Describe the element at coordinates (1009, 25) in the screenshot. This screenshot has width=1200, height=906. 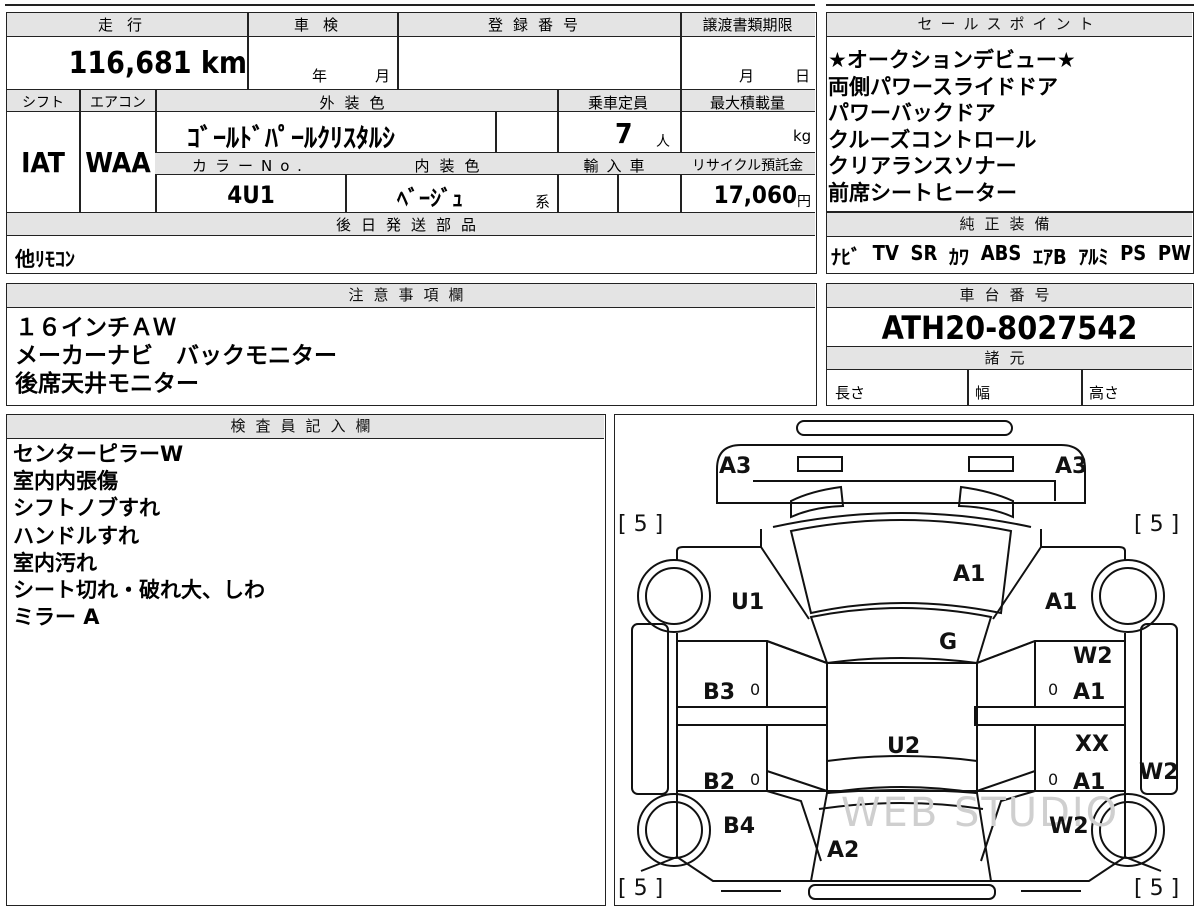
I see `sales-points-label: セールスポイント` at that location.